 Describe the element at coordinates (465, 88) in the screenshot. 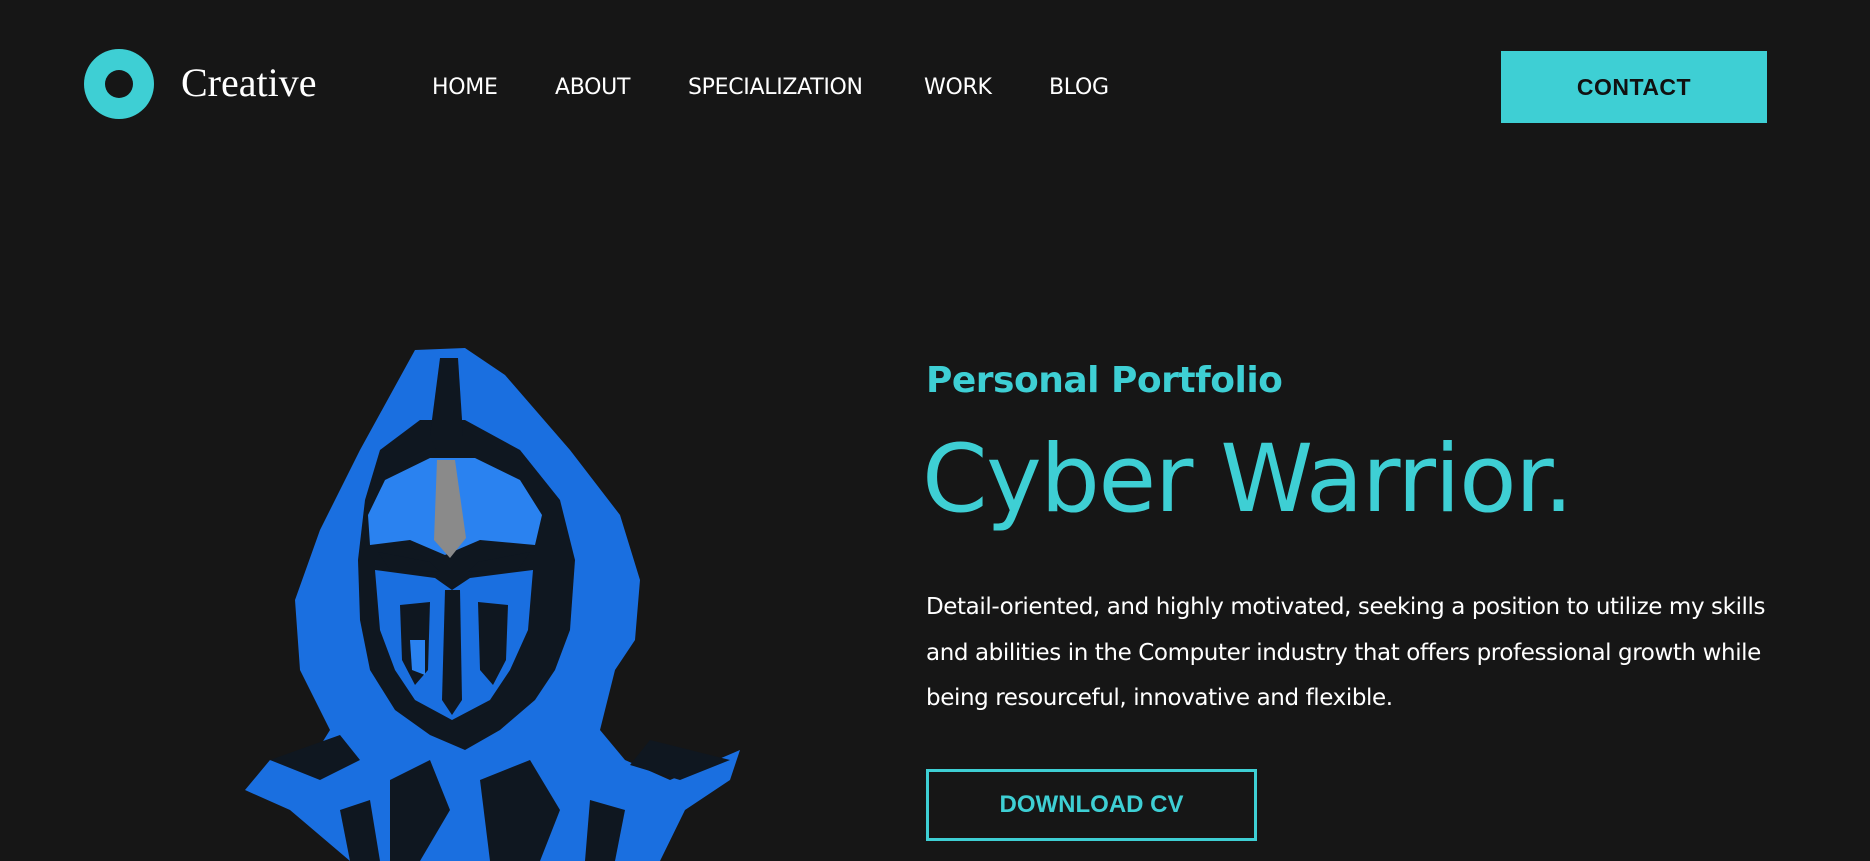

I see `nav-item-home: HOME` at that location.